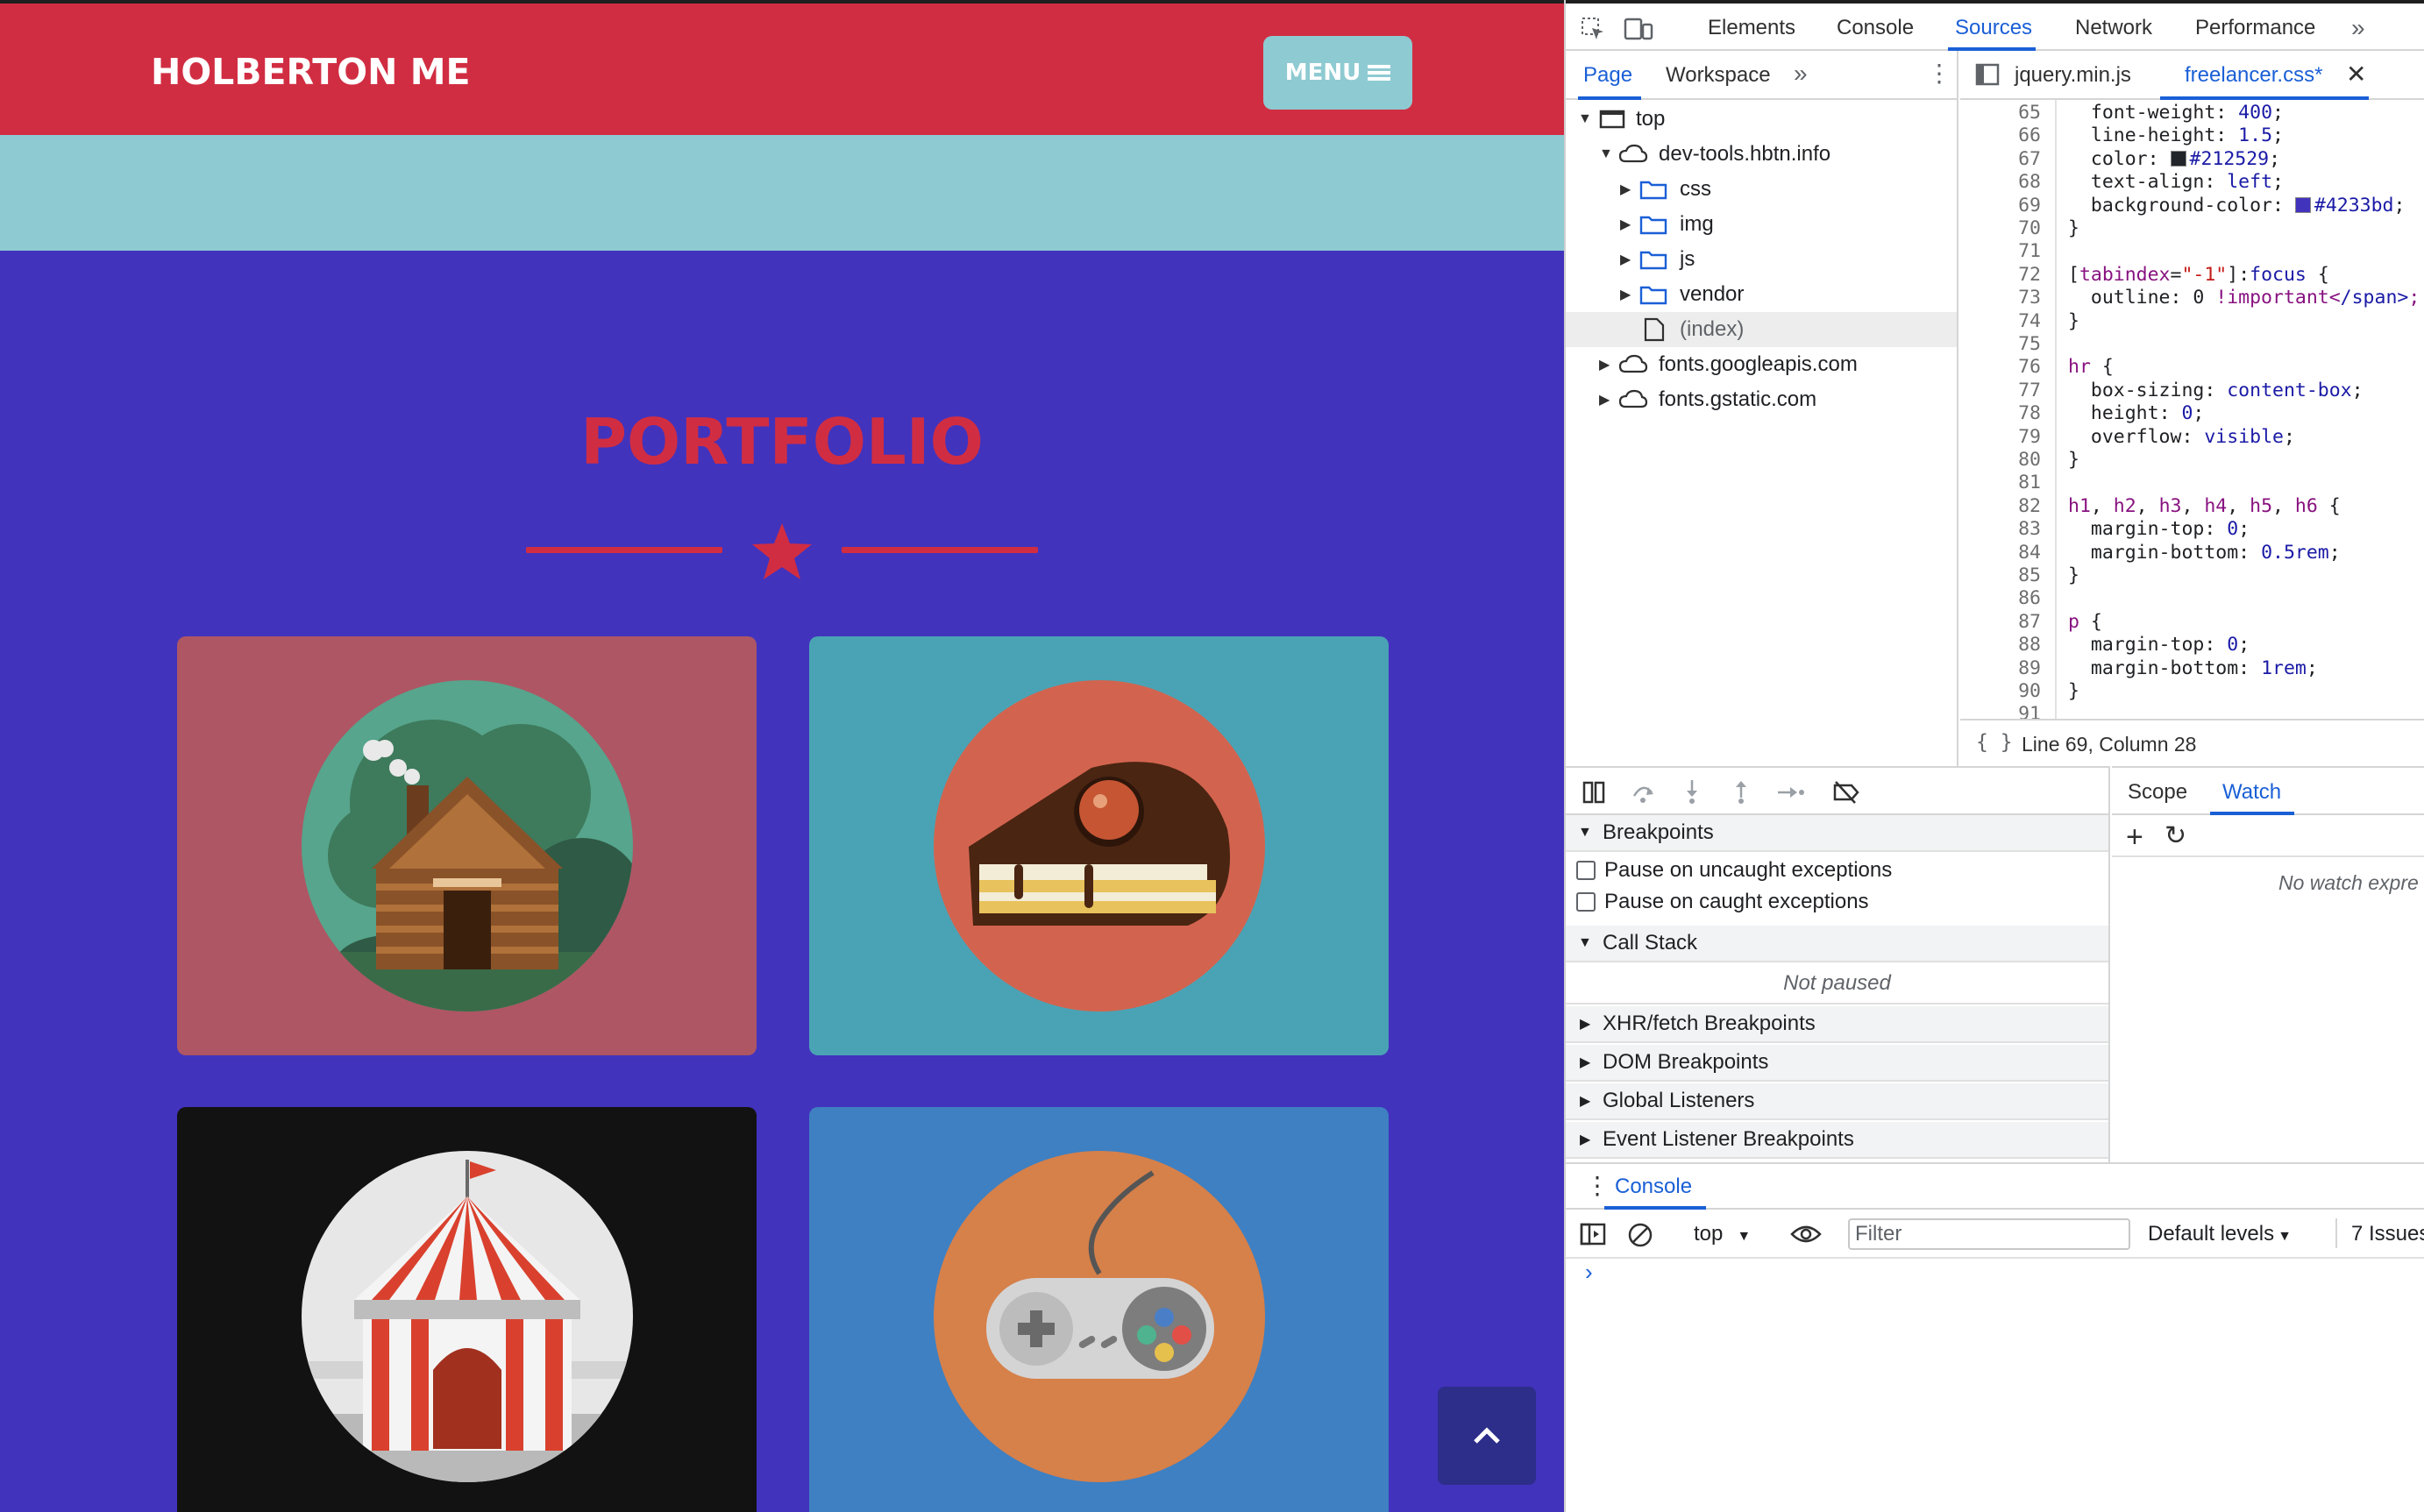  Describe the element at coordinates (1837, 1140) in the screenshot. I see `event-listener-breakpoints-header: ▶ Event Listener Breakpoints` at that location.